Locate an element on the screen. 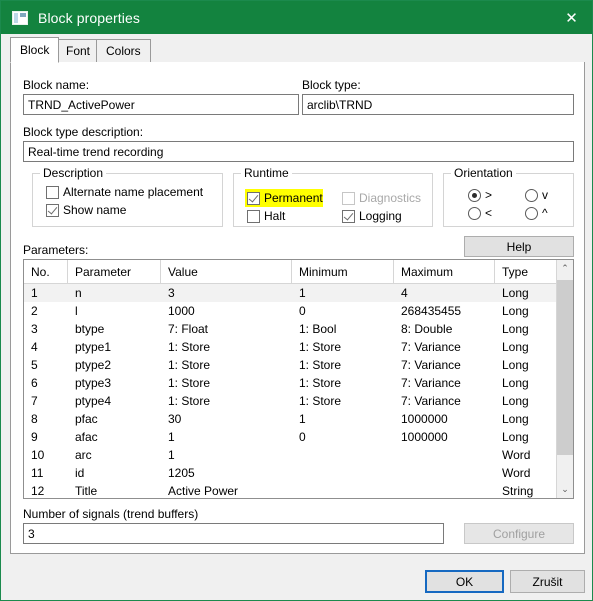 This screenshot has width=593, height=601. column-header-parameter: Parameter is located at coordinates (114, 271).